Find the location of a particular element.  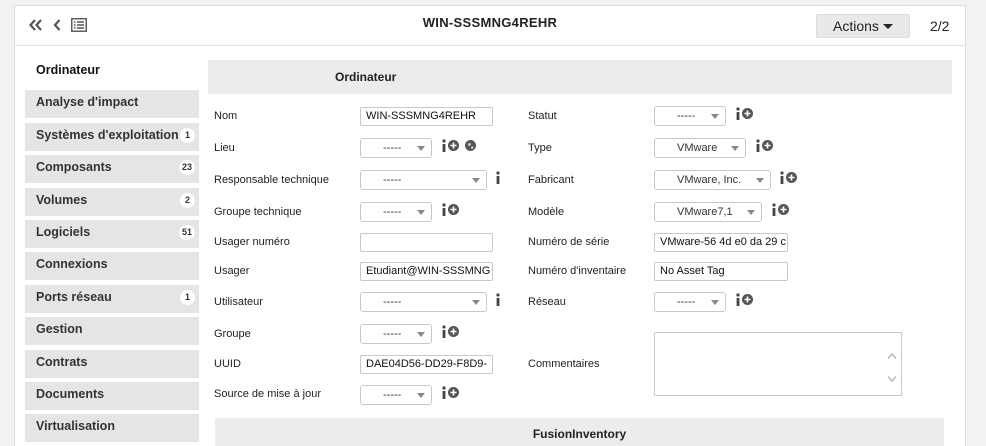

sidebar-item-composants: Composants 23 is located at coordinates (112, 169).